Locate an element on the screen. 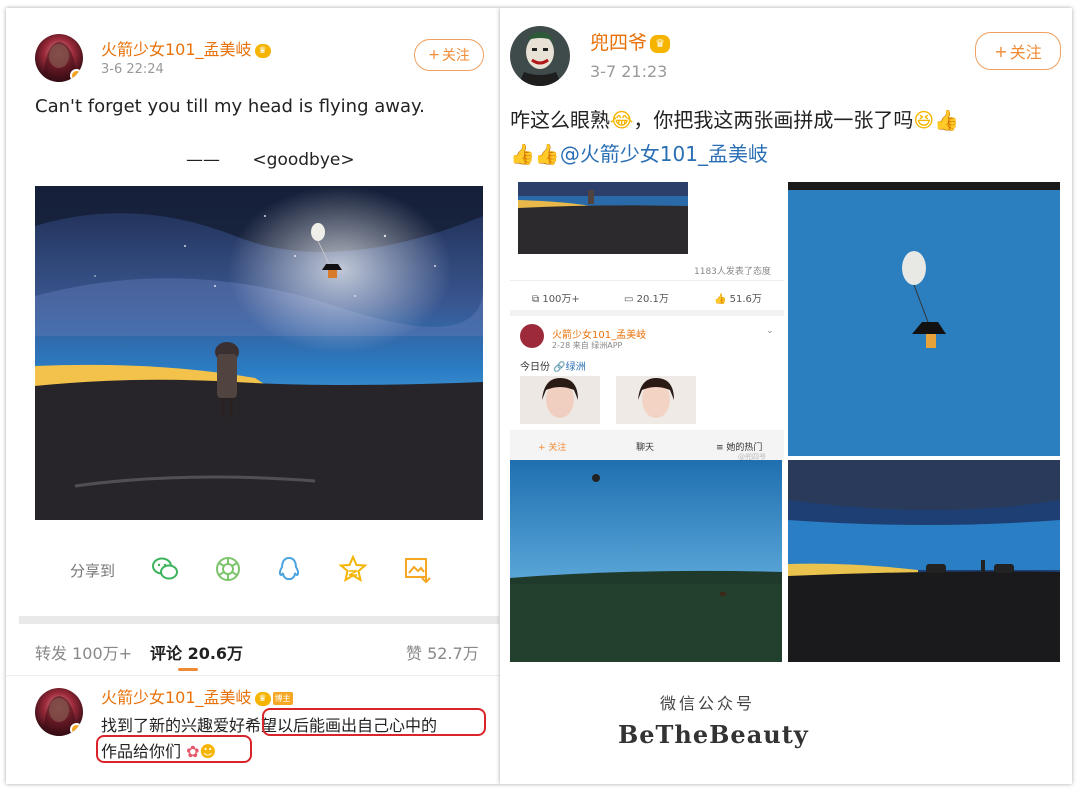 The width and height of the screenshot is (1080, 791). moments-icon is located at coordinates (228, 569).